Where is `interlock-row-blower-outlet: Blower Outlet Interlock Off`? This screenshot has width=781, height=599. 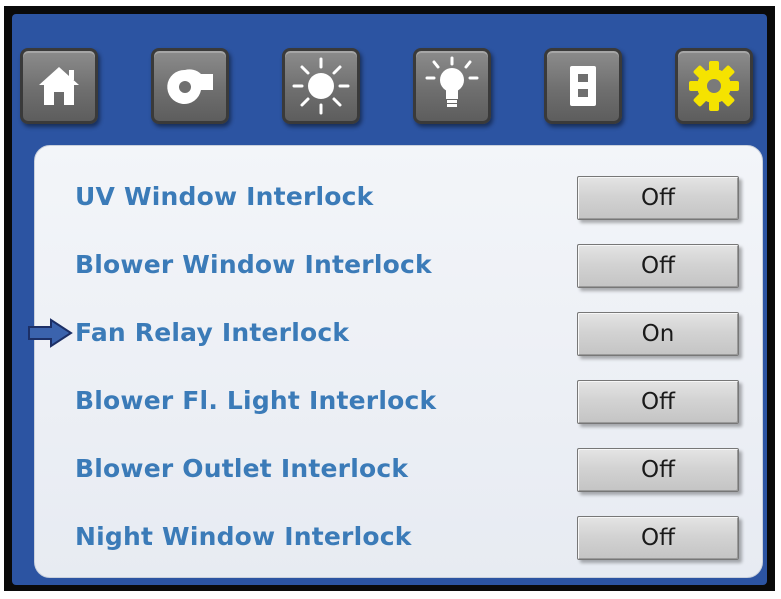 interlock-row-blower-outlet: Blower Outlet Interlock Off is located at coordinates (399, 470).